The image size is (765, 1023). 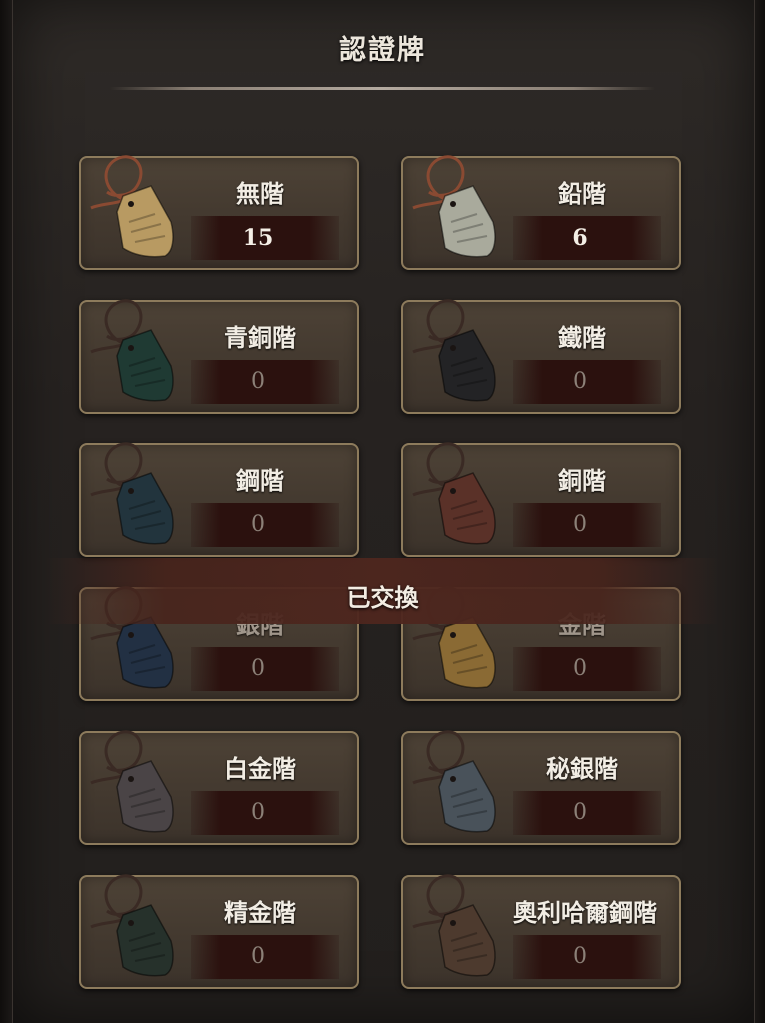 I want to click on plate-card: 精金階 0, so click(x=219, y=931).